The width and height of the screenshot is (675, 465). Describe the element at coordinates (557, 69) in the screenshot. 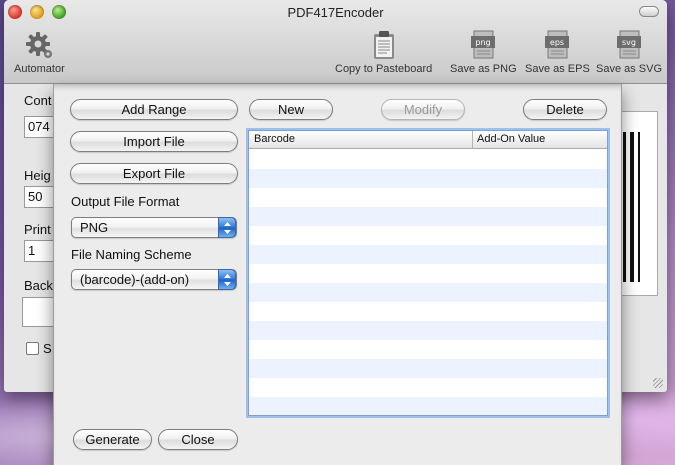

I see `eps-label: Save as EPS` at that location.